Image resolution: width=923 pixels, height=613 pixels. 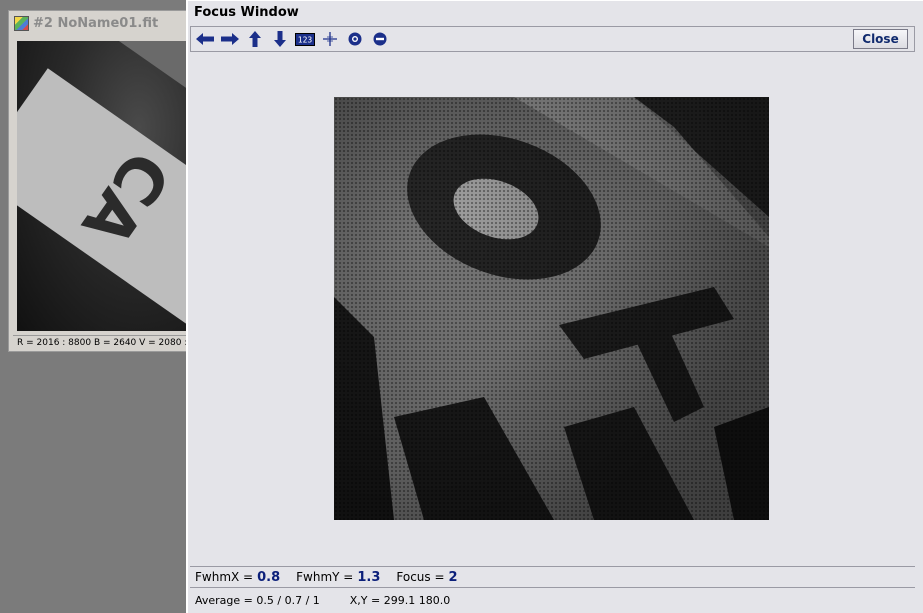 I want to click on crosshair-icon, so click(x=330, y=39).